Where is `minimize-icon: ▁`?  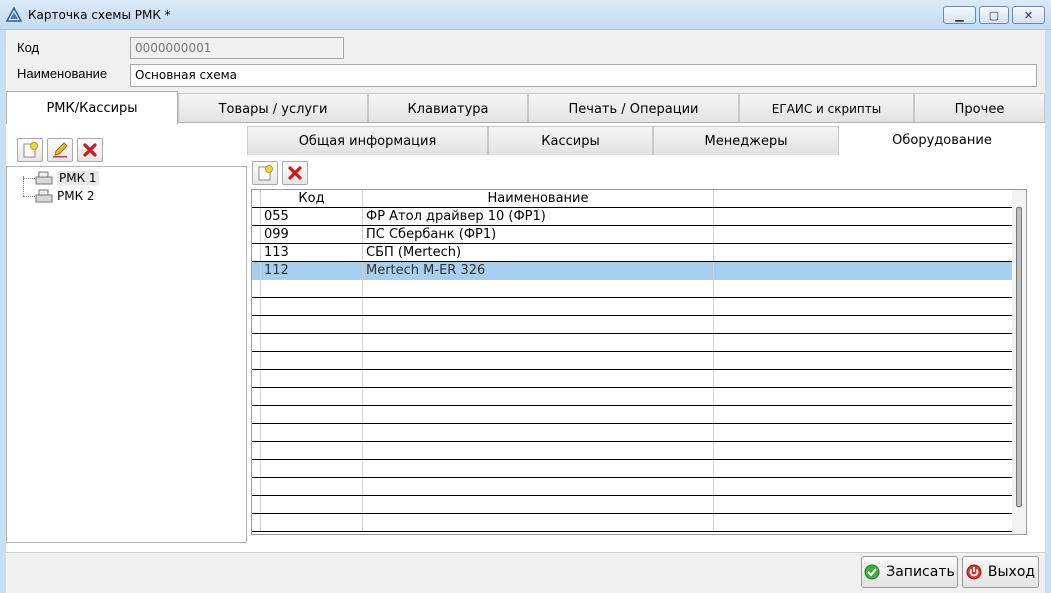
minimize-icon: ▁ is located at coordinates (959, 15).